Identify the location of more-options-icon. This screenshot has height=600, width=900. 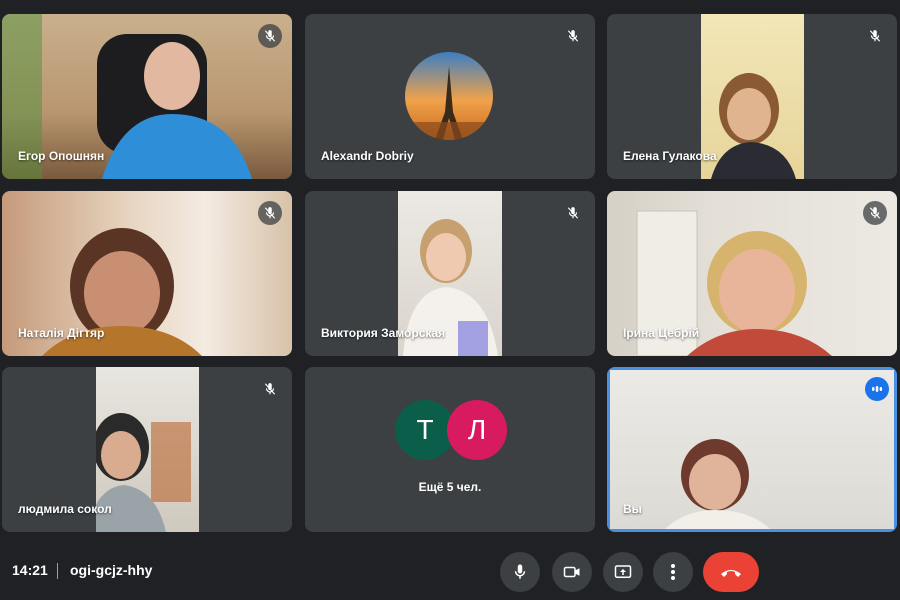
(673, 572).